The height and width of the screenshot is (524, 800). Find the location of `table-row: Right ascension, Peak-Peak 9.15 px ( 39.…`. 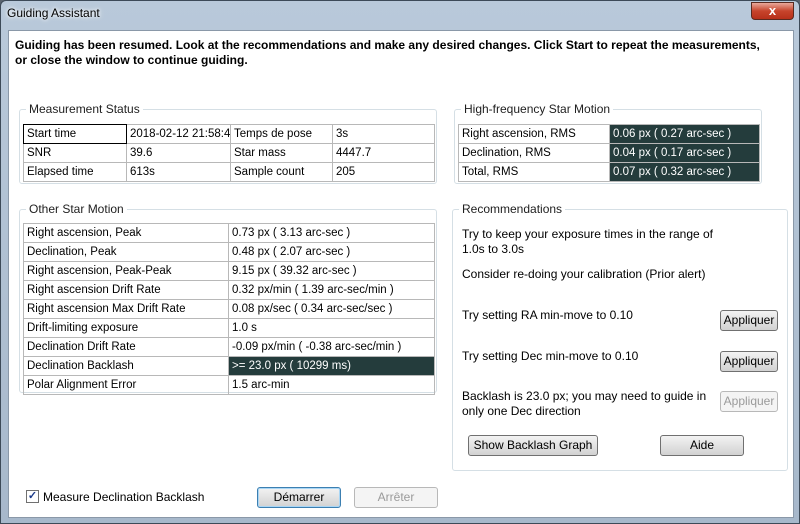

table-row: Right ascension, Peak-Peak 9.15 px ( 39.… is located at coordinates (229, 271).